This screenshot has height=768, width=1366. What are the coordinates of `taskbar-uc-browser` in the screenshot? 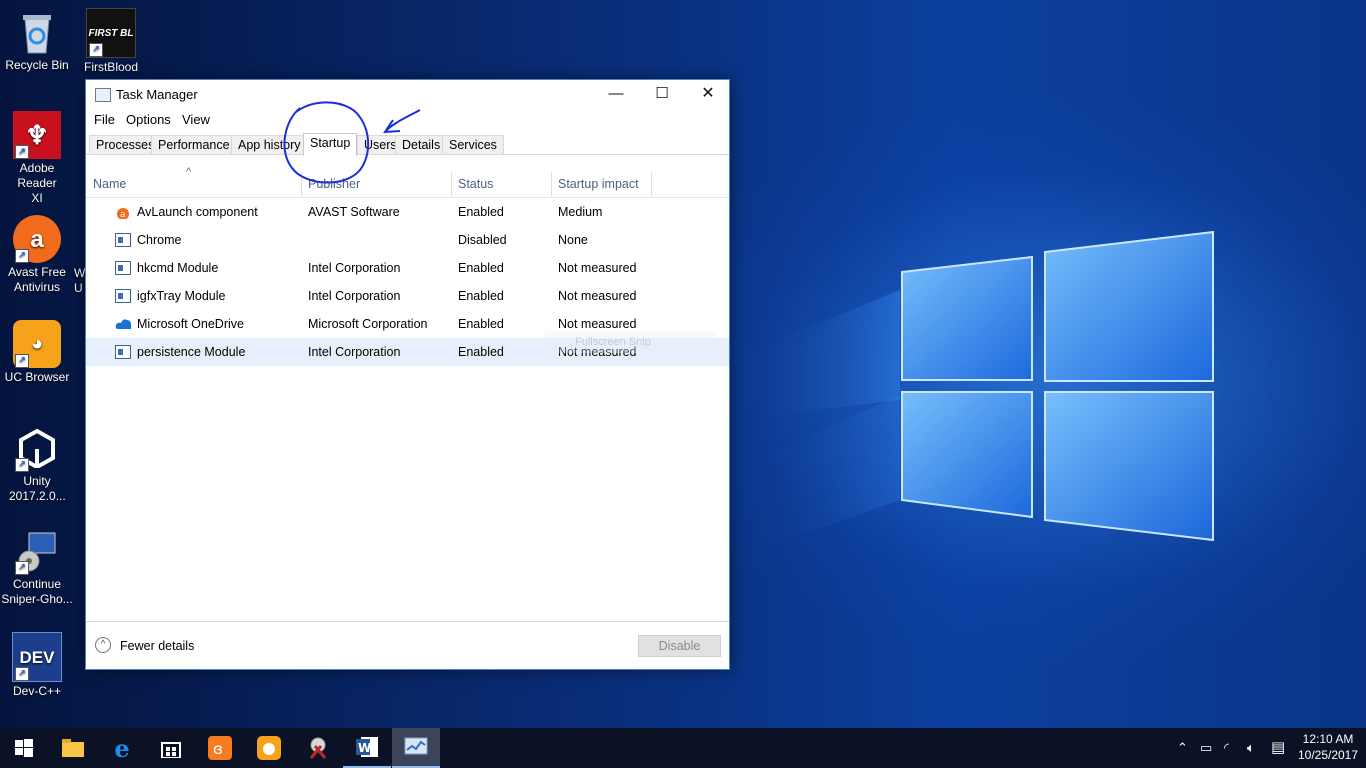 It's located at (269, 748).